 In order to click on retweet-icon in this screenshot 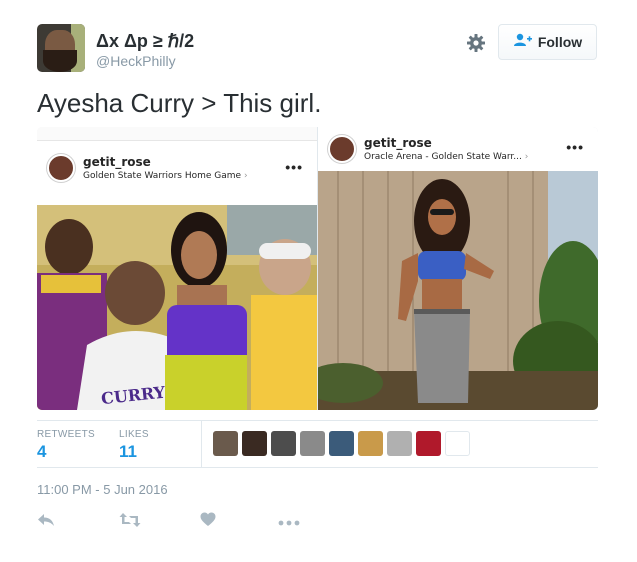, I will do `click(130, 522)`.